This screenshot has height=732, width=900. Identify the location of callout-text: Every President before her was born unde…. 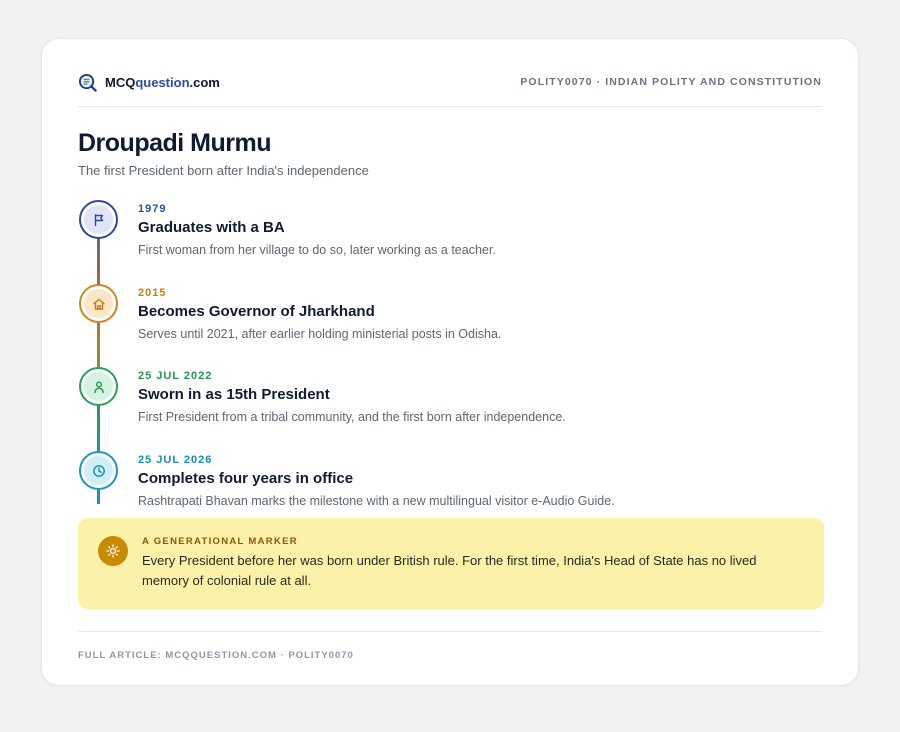
(449, 570).